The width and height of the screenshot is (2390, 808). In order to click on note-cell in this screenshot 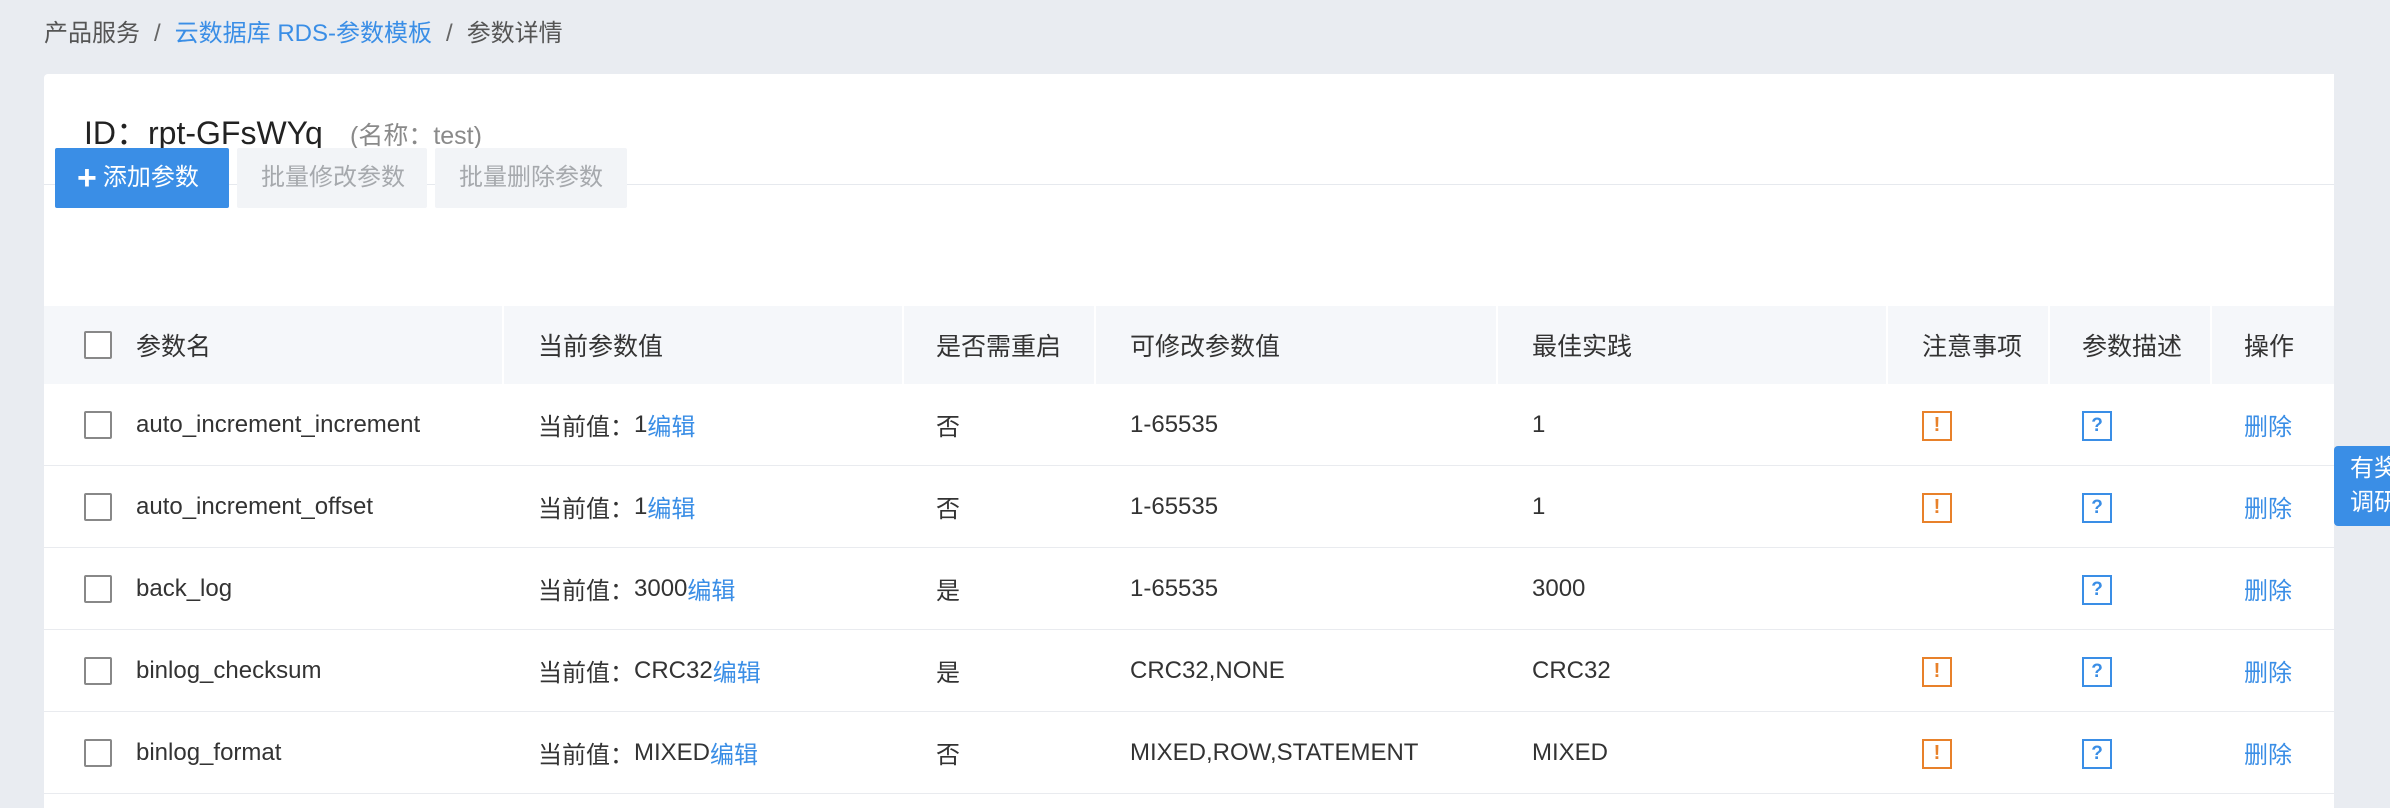, I will do `click(1969, 588)`.